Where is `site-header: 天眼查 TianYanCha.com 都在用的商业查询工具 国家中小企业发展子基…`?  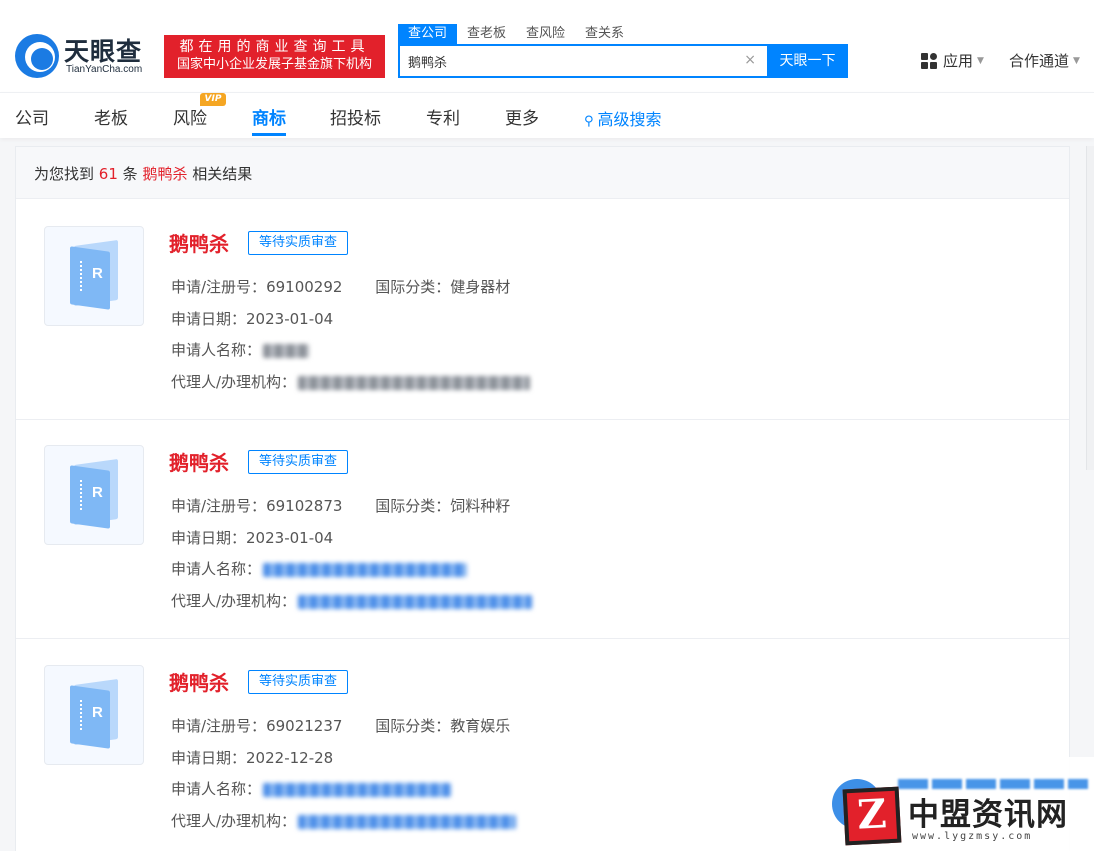 site-header: 天眼查 TianYanCha.com 都在用的商业查询工具 国家中小企业发展子基… is located at coordinates (547, 46).